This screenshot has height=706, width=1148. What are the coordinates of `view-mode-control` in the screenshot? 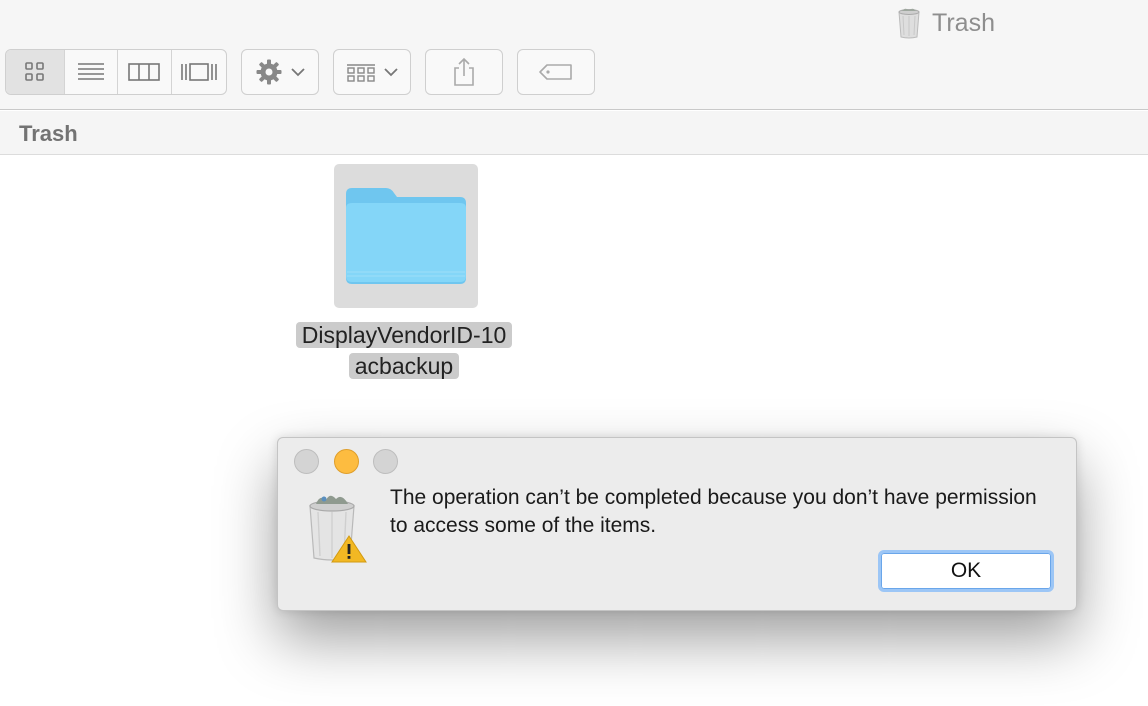 It's located at (116, 72).